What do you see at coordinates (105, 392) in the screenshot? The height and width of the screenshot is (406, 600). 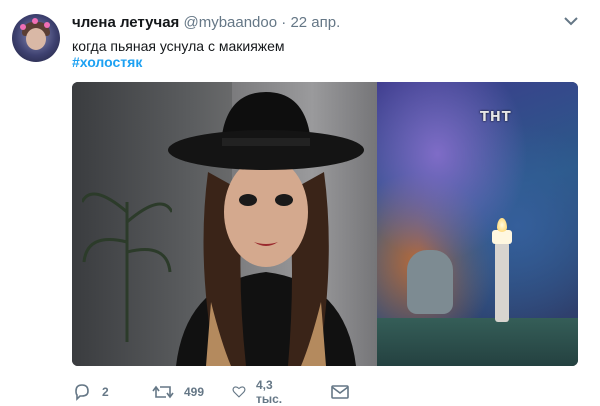 I see `reply-count: 2` at bounding box center [105, 392].